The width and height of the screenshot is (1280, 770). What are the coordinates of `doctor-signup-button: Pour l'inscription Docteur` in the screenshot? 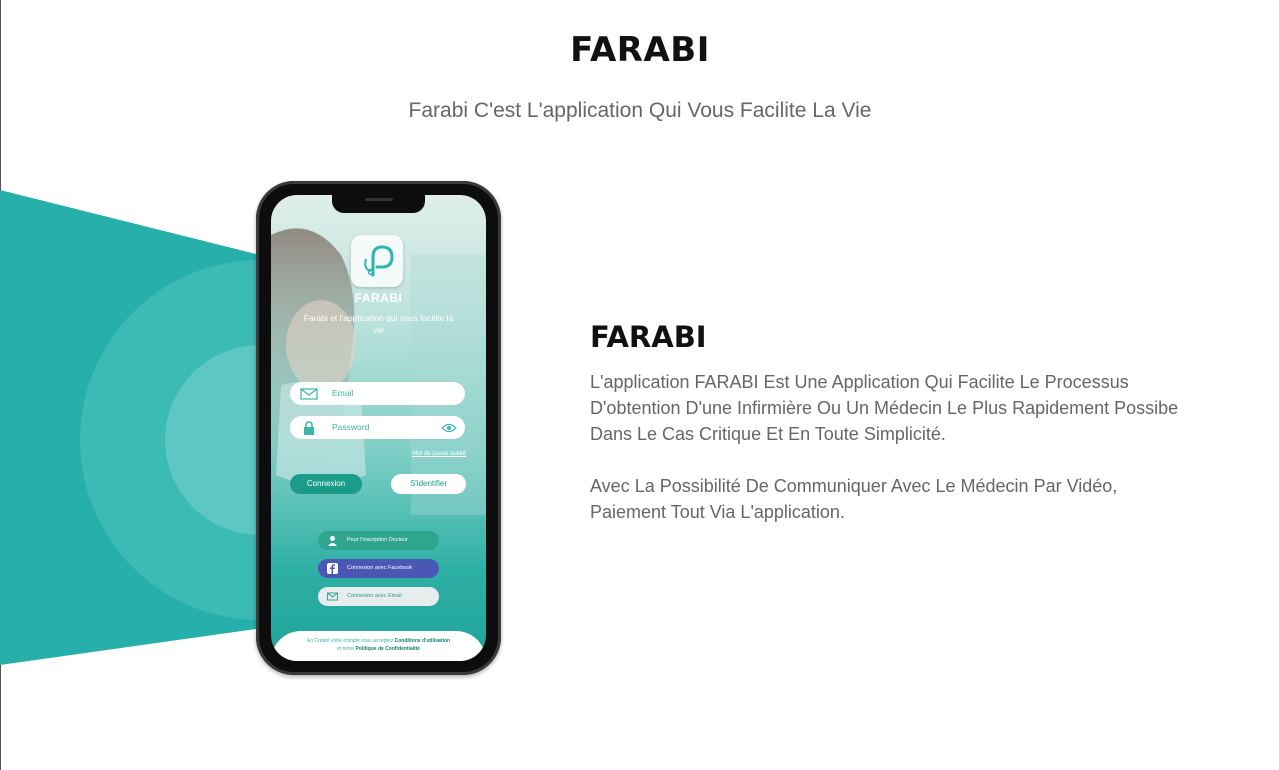 It's located at (378, 540).